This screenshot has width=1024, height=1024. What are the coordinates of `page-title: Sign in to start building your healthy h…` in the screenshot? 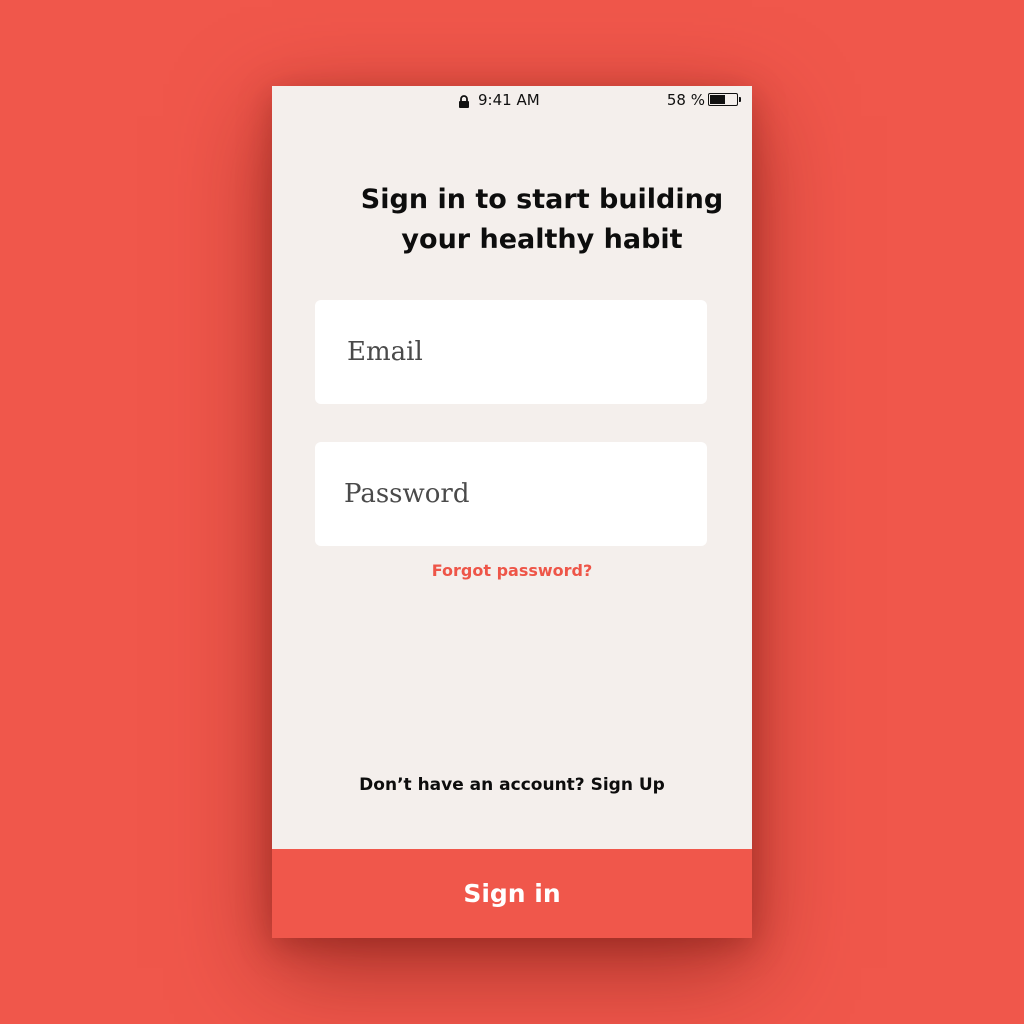 It's located at (542, 220).